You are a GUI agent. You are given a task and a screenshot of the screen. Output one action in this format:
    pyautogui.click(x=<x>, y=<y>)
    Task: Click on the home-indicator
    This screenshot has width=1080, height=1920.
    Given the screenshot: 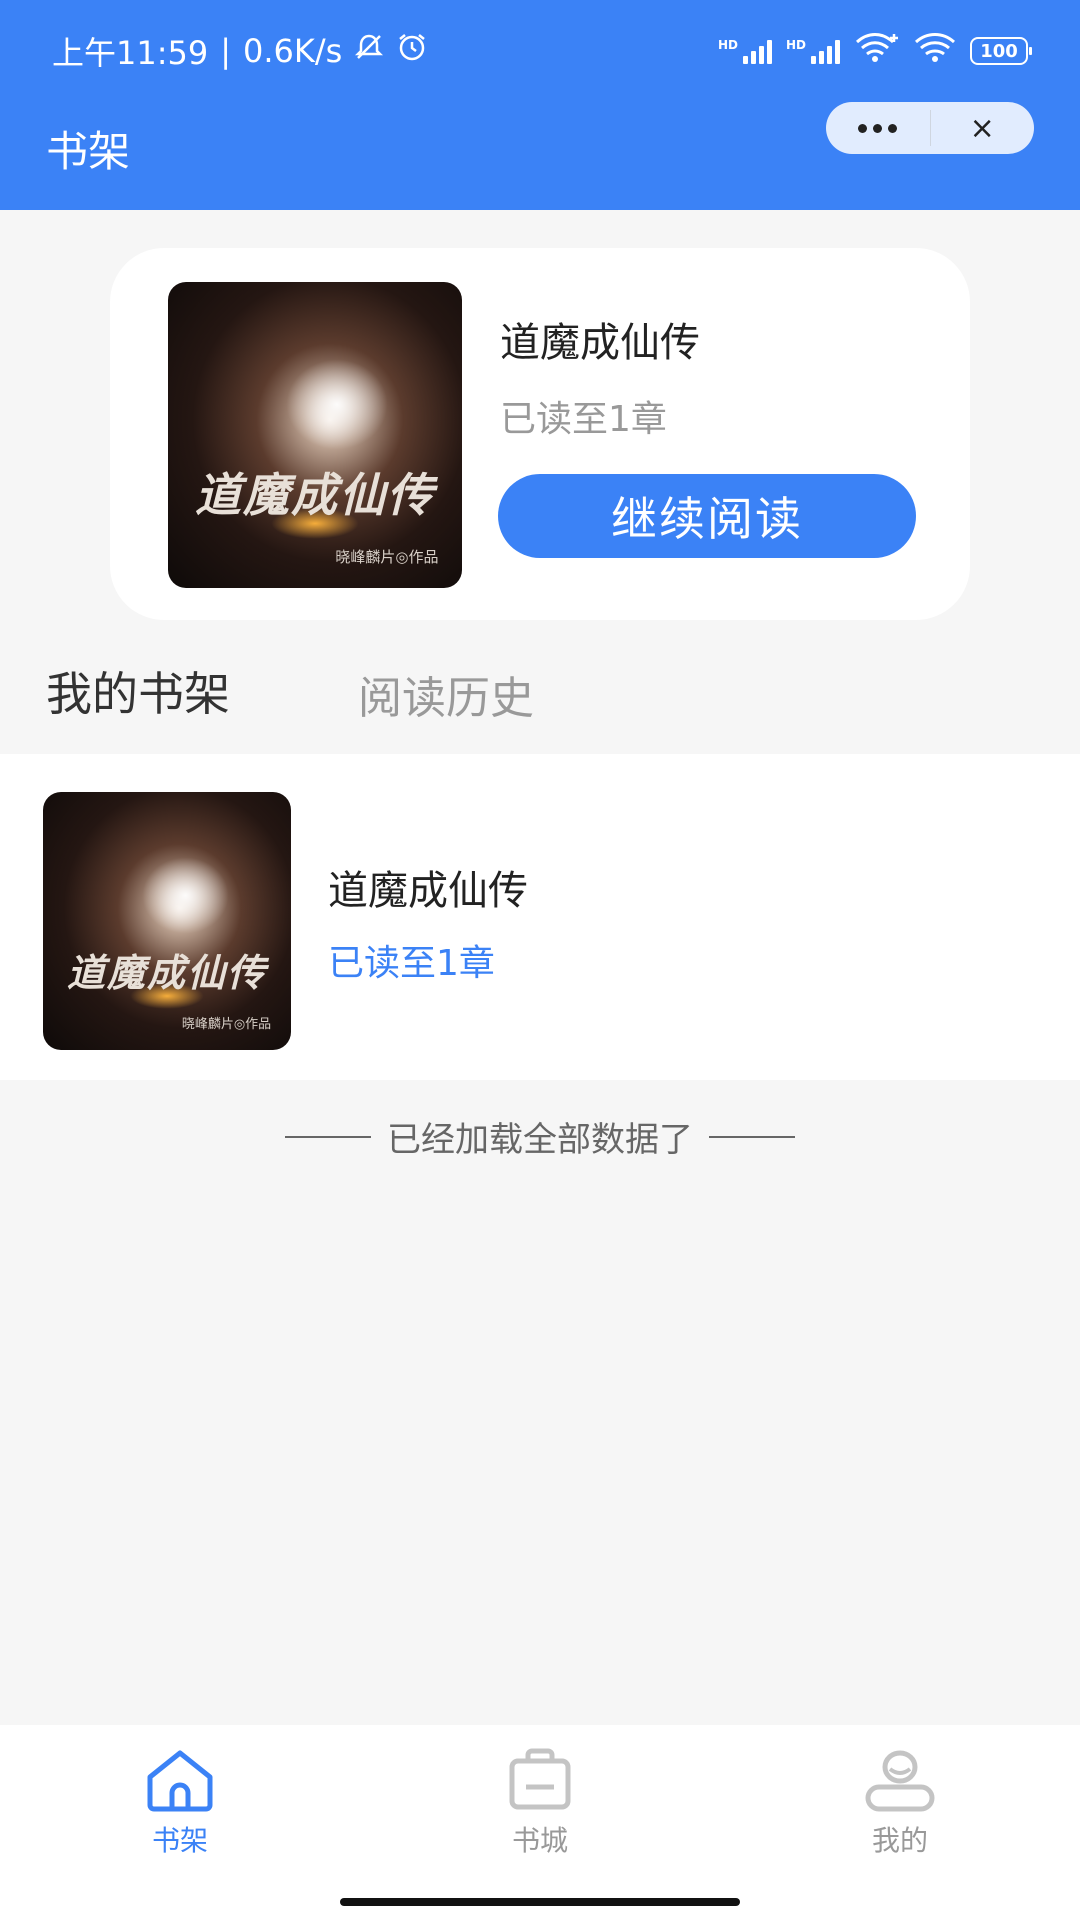 What is the action you would take?
    pyautogui.click(x=540, y=1902)
    